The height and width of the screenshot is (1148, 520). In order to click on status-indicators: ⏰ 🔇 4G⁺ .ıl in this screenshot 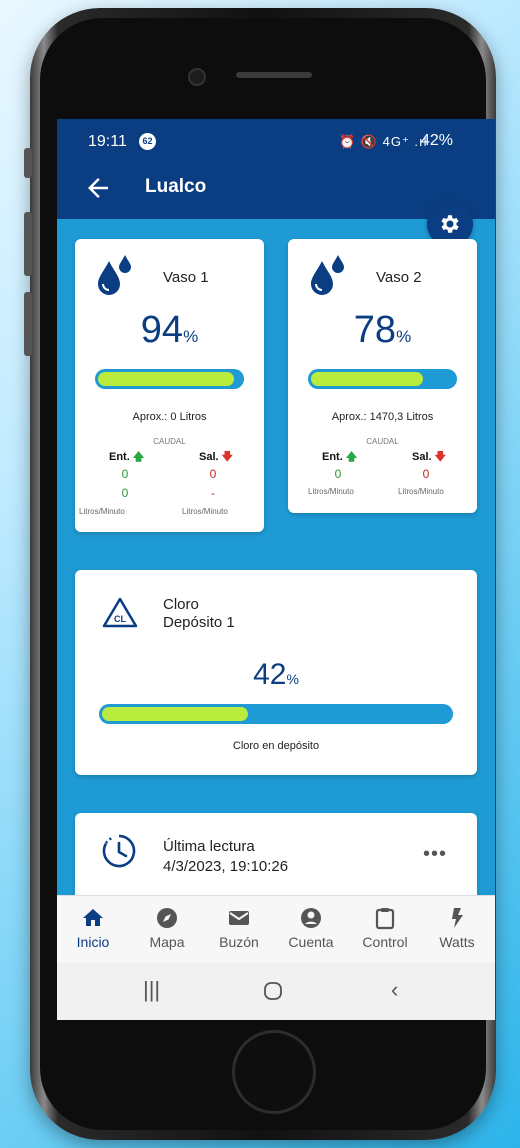, I will do `click(383, 141)`.